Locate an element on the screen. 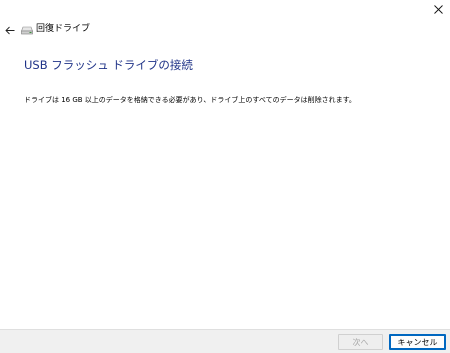 The width and height of the screenshot is (450, 353). page-heading: USB フラッシュ ドライブの接続 is located at coordinates (108, 65).